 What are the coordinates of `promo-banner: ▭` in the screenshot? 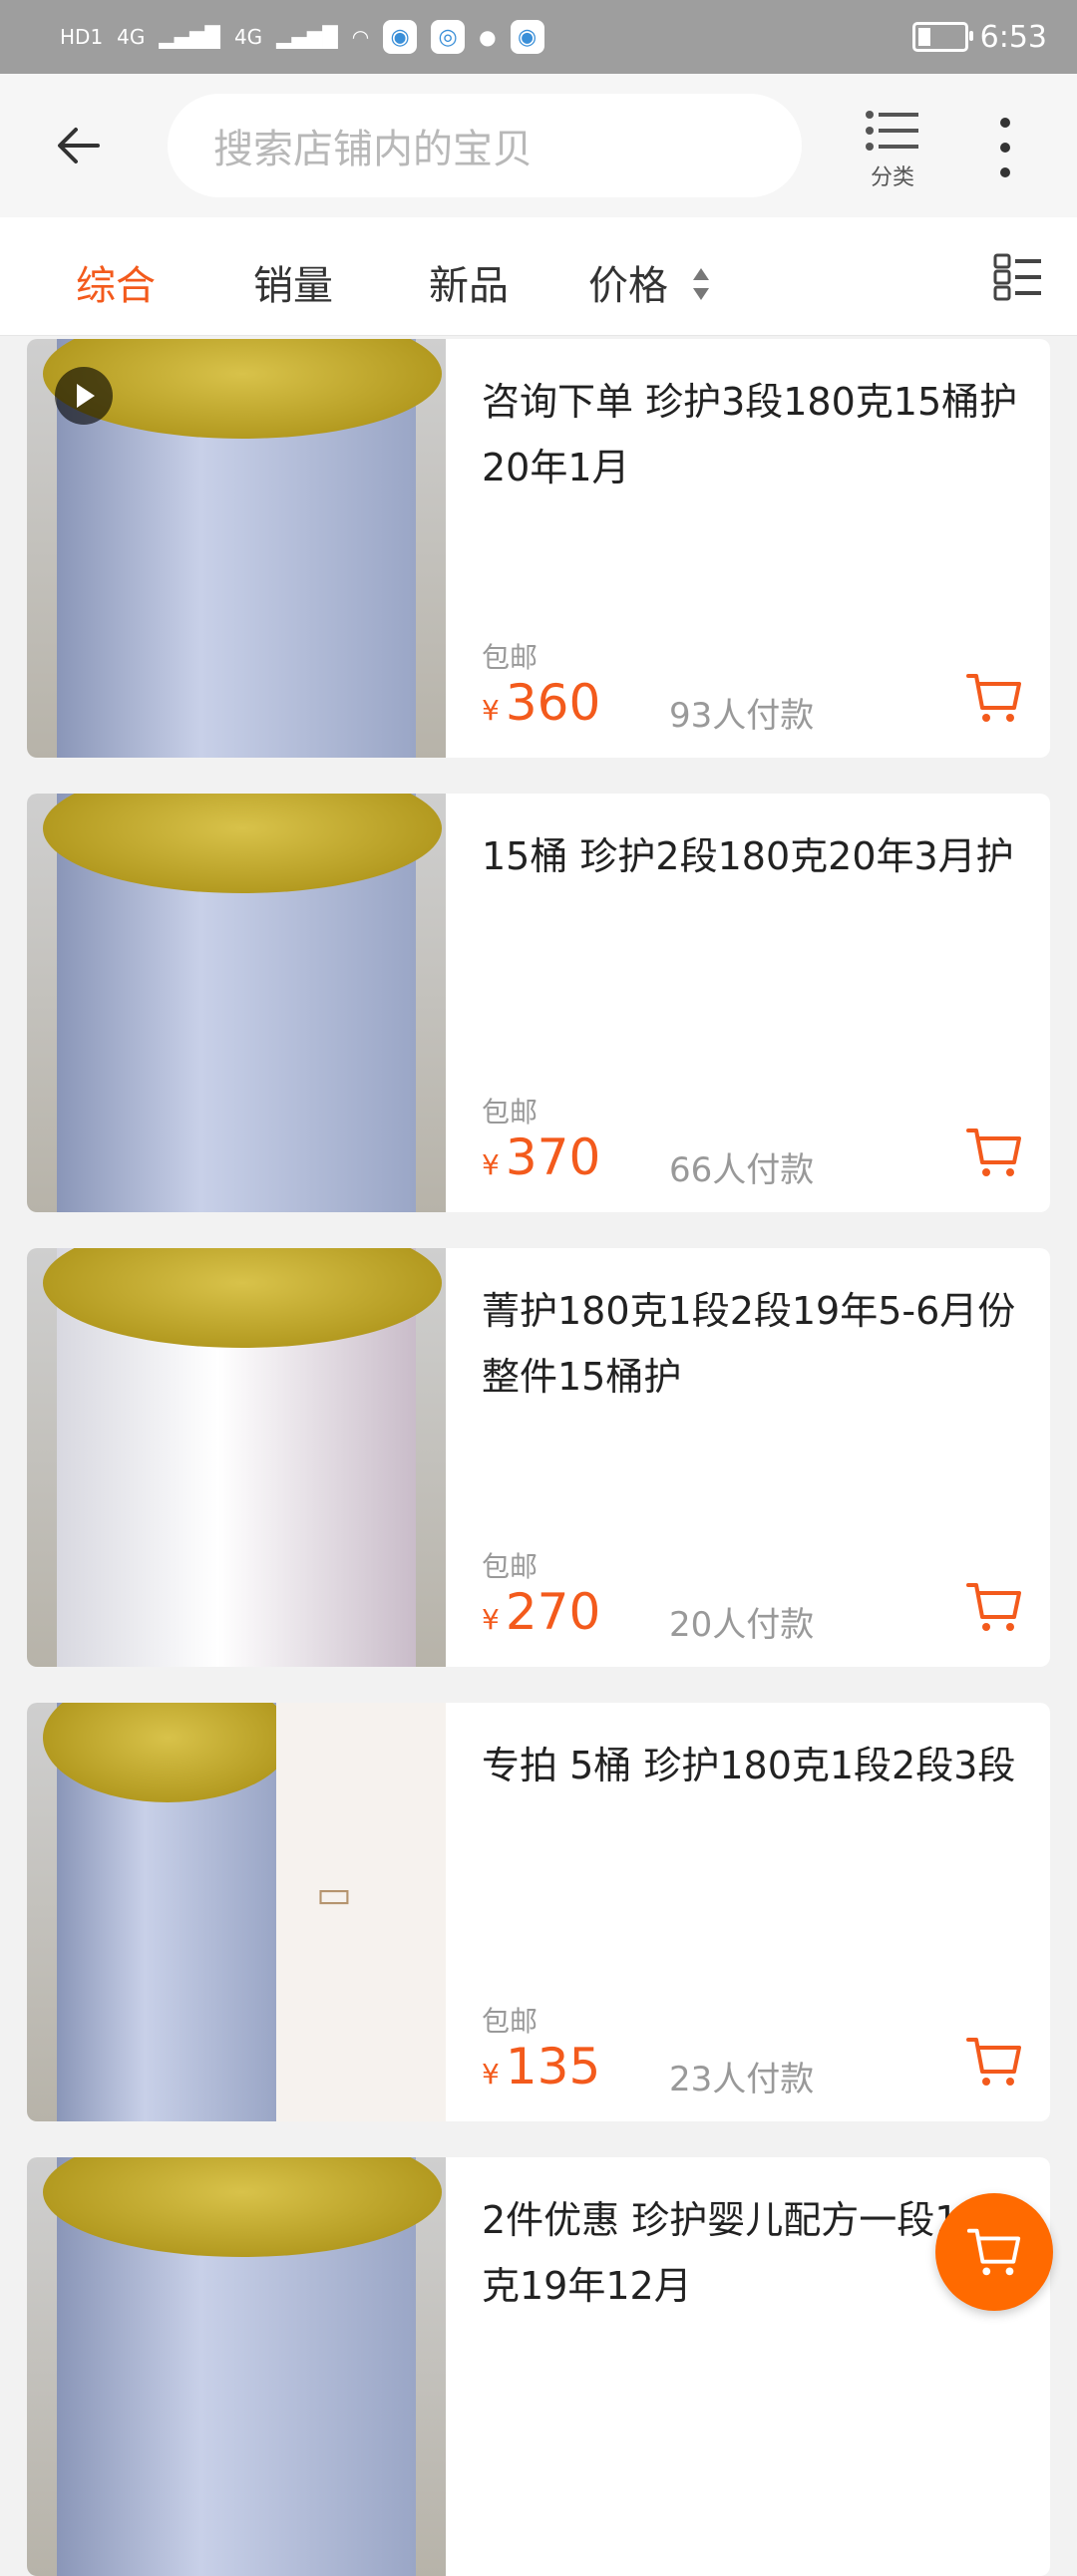 It's located at (361, 1912).